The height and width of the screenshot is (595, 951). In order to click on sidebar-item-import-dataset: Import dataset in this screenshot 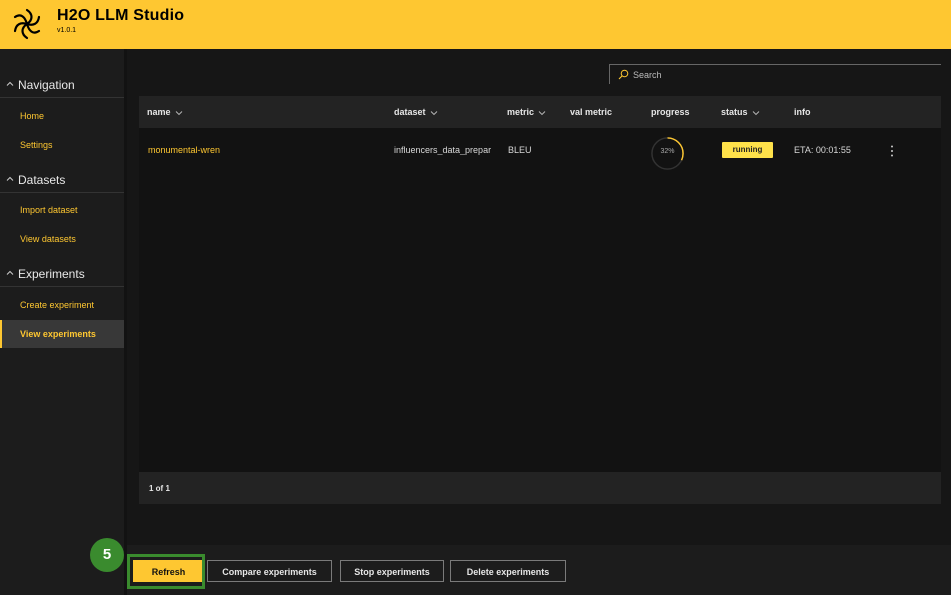, I will do `click(62, 210)`.